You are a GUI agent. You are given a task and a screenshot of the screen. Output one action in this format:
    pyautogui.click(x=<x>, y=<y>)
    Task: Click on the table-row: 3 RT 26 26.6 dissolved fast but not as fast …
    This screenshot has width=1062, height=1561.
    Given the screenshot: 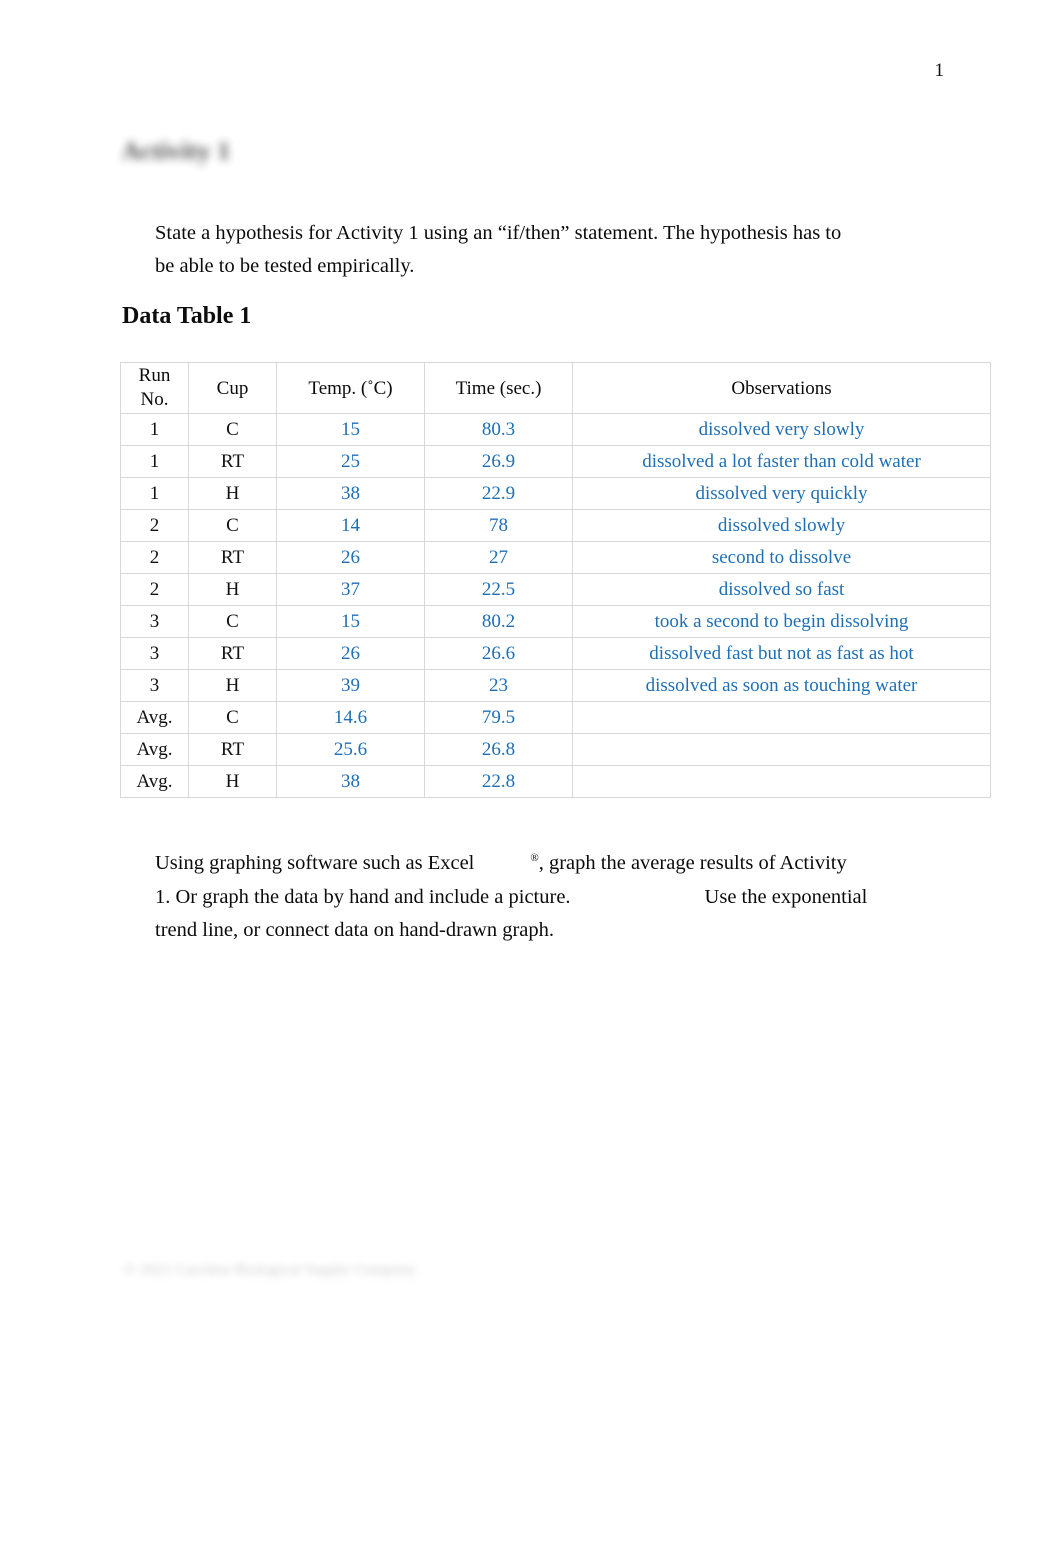 What is the action you would take?
    pyautogui.click(x=555, y=653)
    